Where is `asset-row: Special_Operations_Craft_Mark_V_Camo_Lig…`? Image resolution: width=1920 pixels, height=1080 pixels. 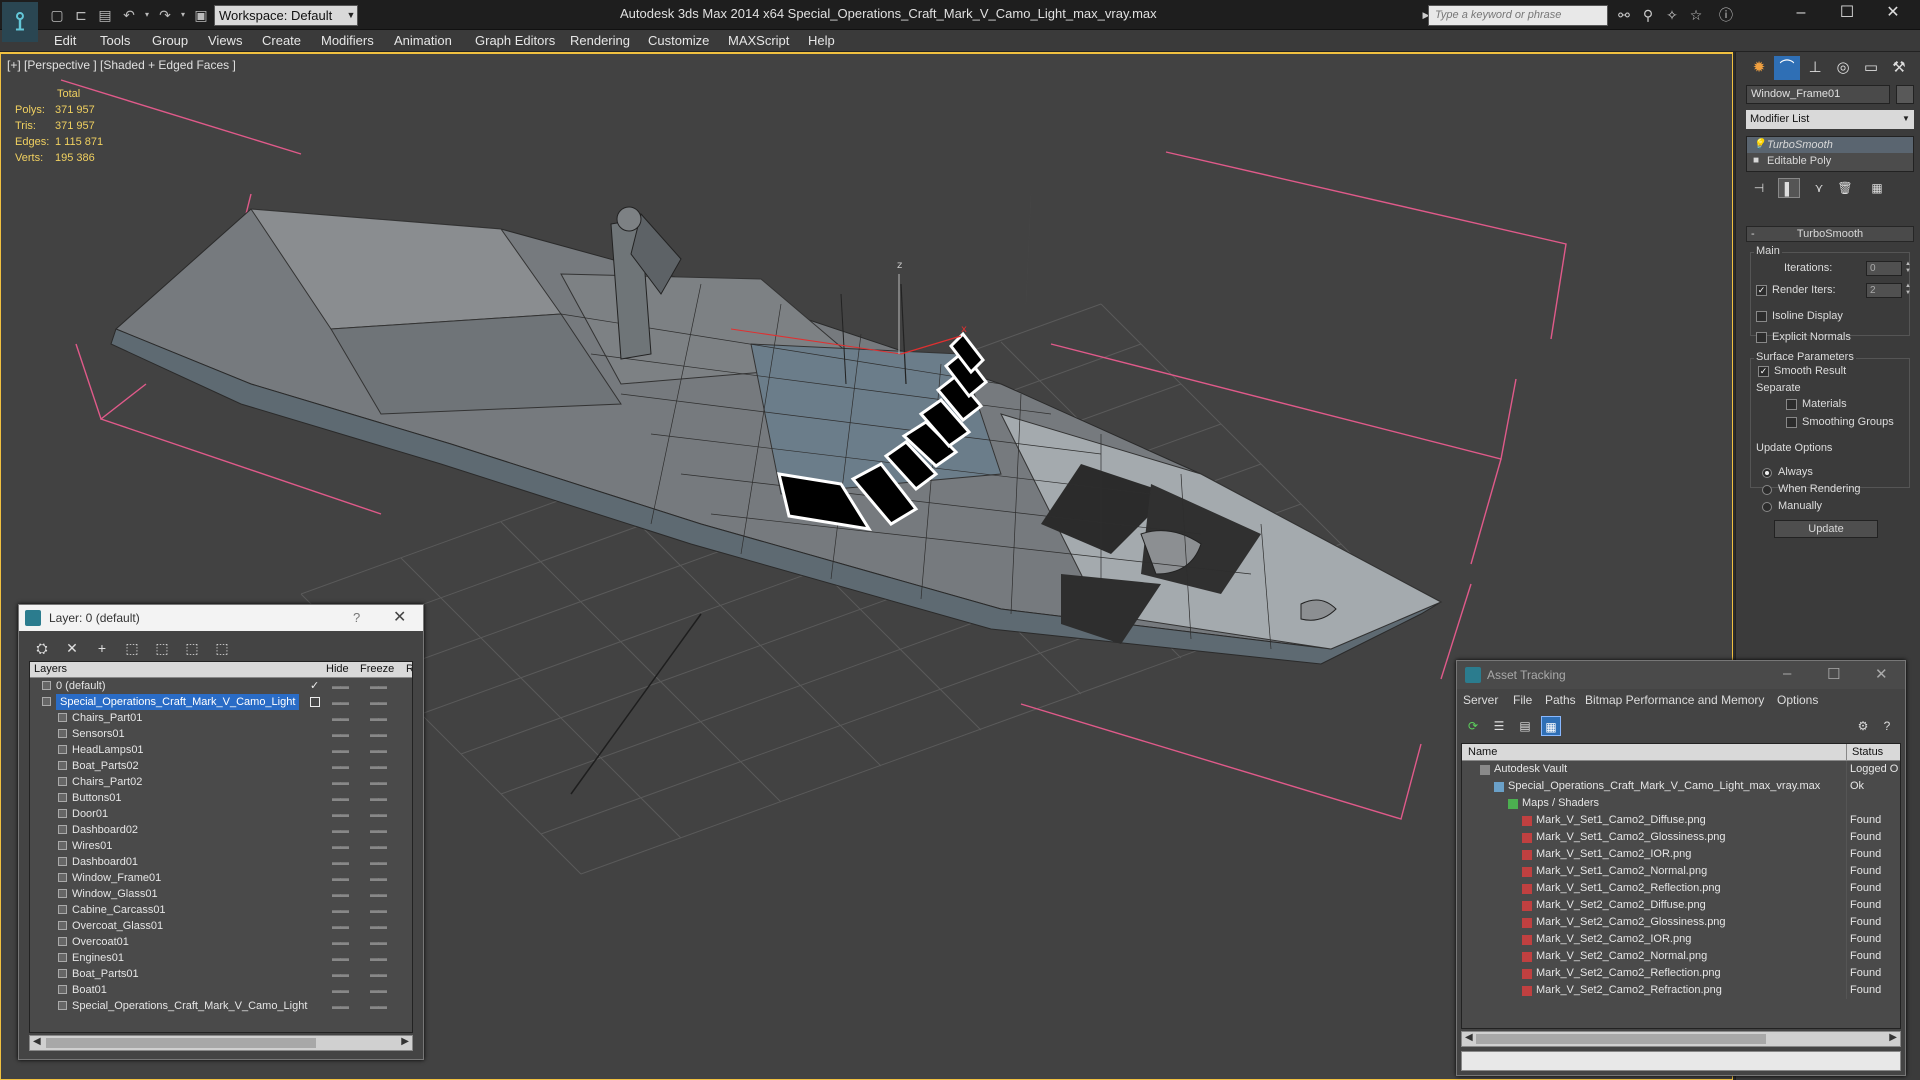
asset-row: Special_Operations_Craft_Mark_V_Camo_Lig… is located at coordinates (1681, 786).